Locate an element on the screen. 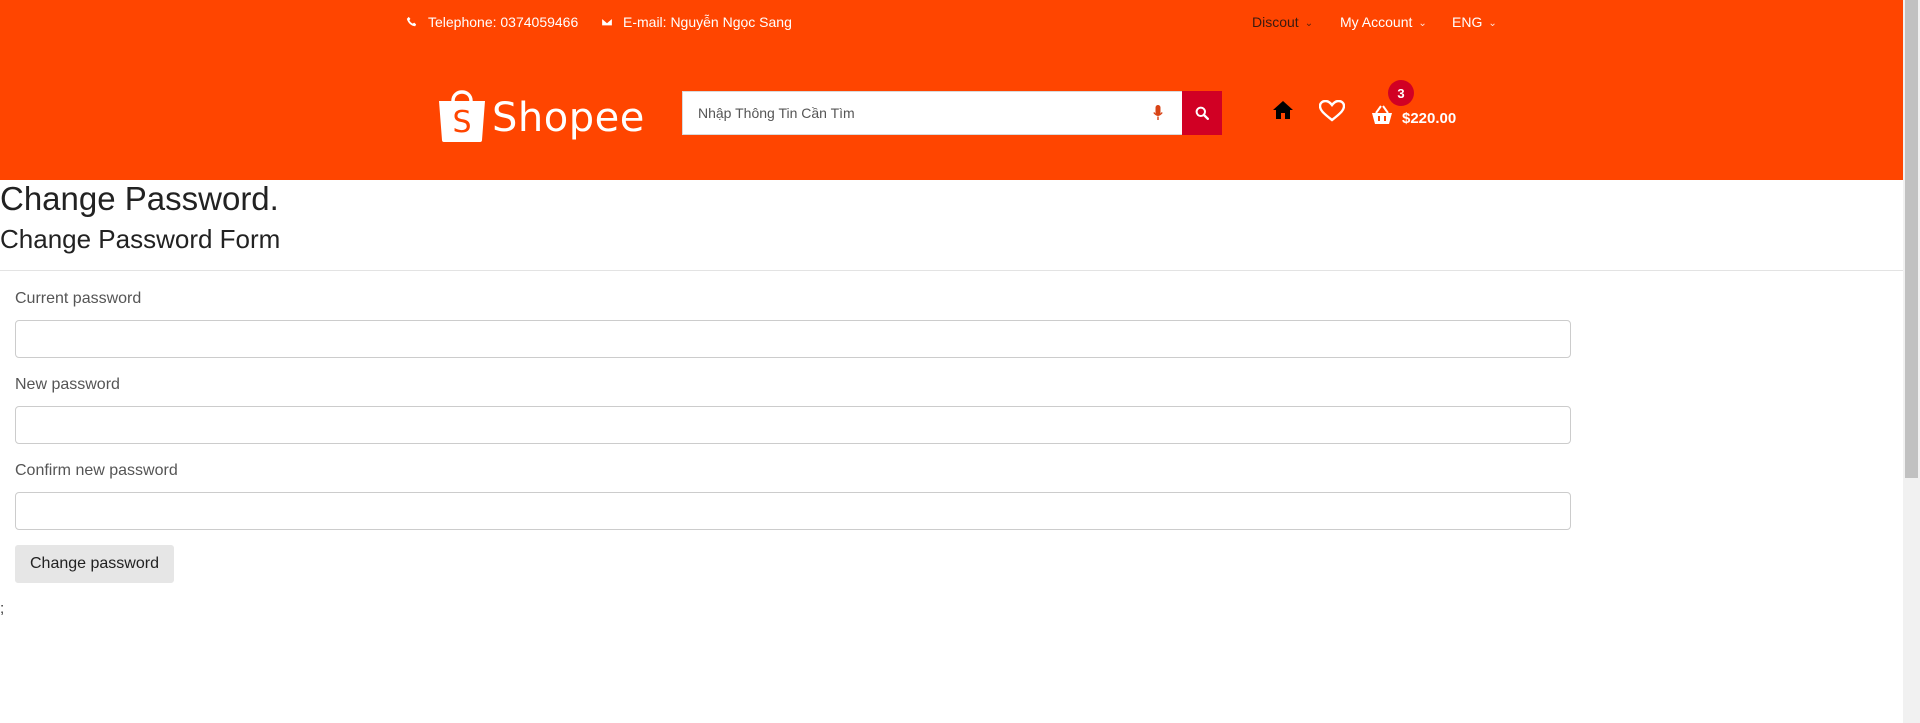  scrollbar-thumb is located at coordinates (1911, 239).